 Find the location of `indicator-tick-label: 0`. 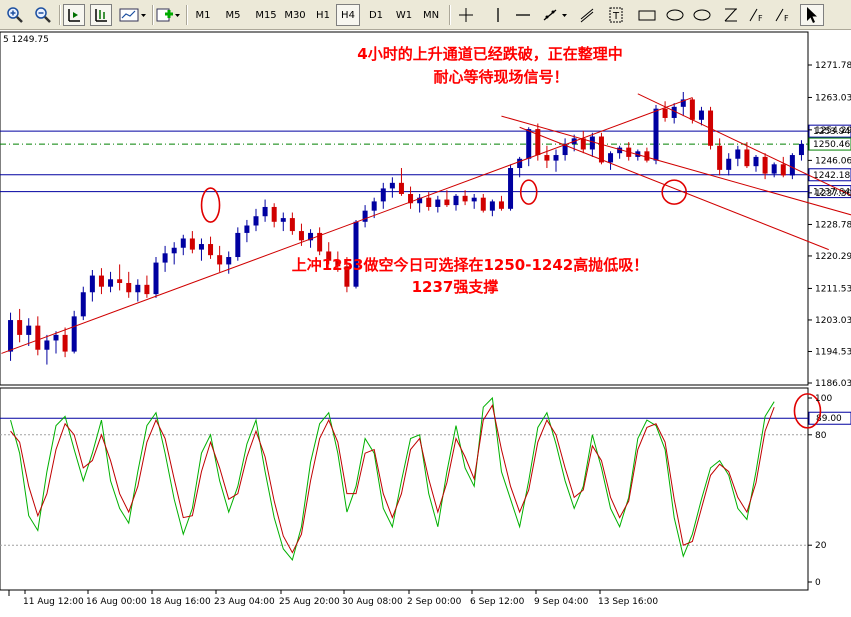

indicator-tick-label: 0 is located at coordinates (818, 583).